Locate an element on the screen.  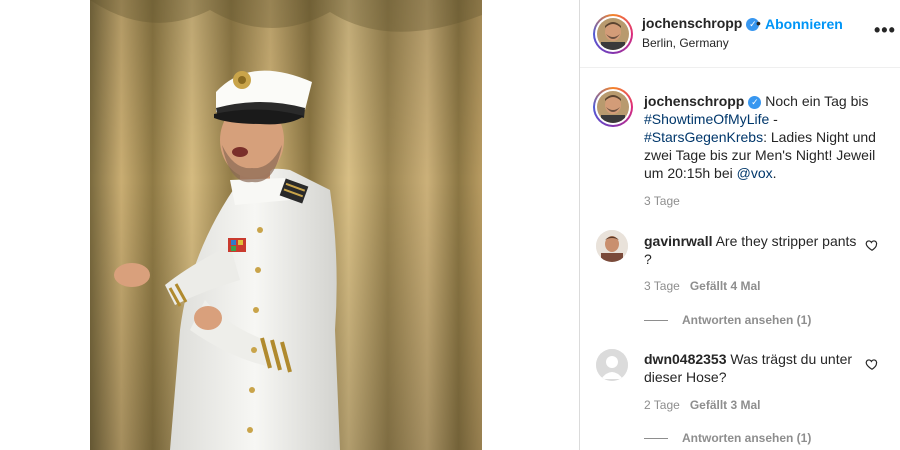
more-horizontal-icon: ••• is located at coordinates (885, 30).